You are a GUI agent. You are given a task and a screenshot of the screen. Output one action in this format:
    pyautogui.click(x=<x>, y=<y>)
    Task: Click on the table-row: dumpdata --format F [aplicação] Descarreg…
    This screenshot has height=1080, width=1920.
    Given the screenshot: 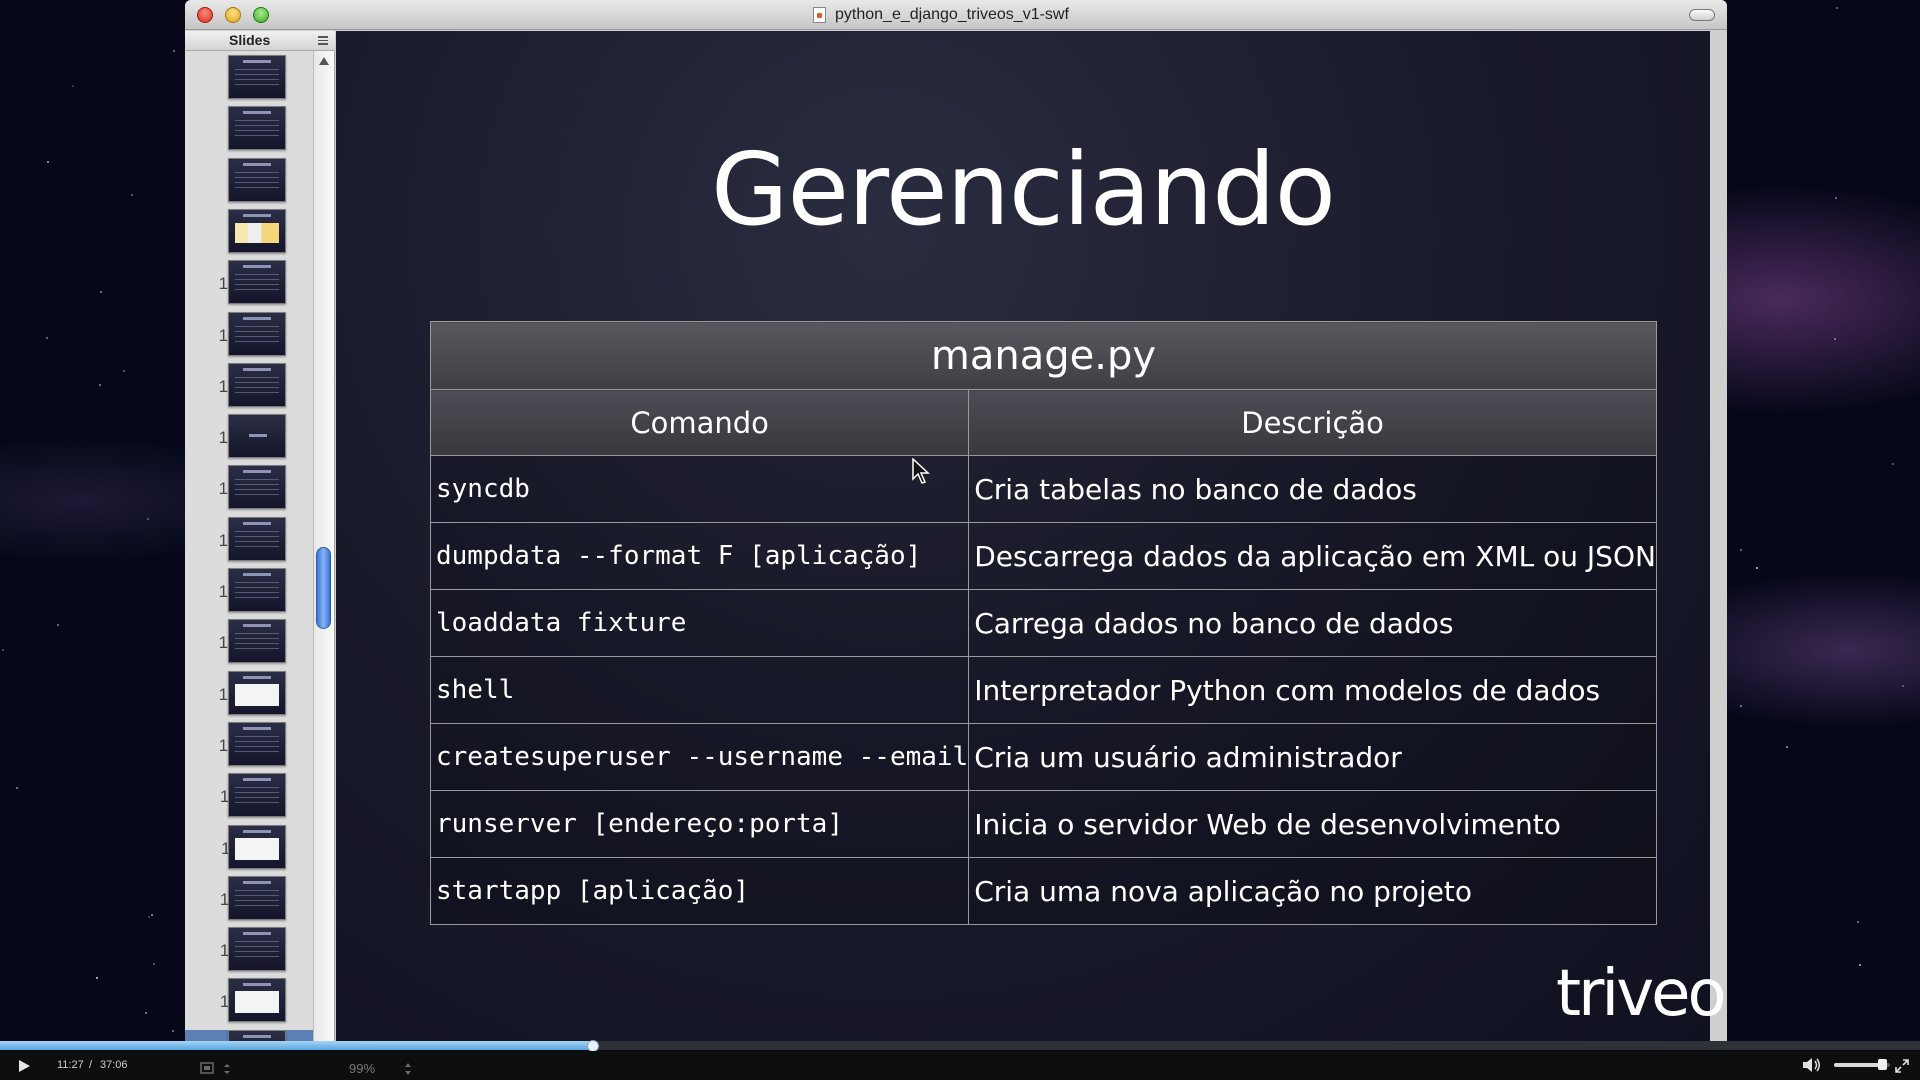 What is the action you would take?
    pyautogui.click(x=1043, y=556)
    